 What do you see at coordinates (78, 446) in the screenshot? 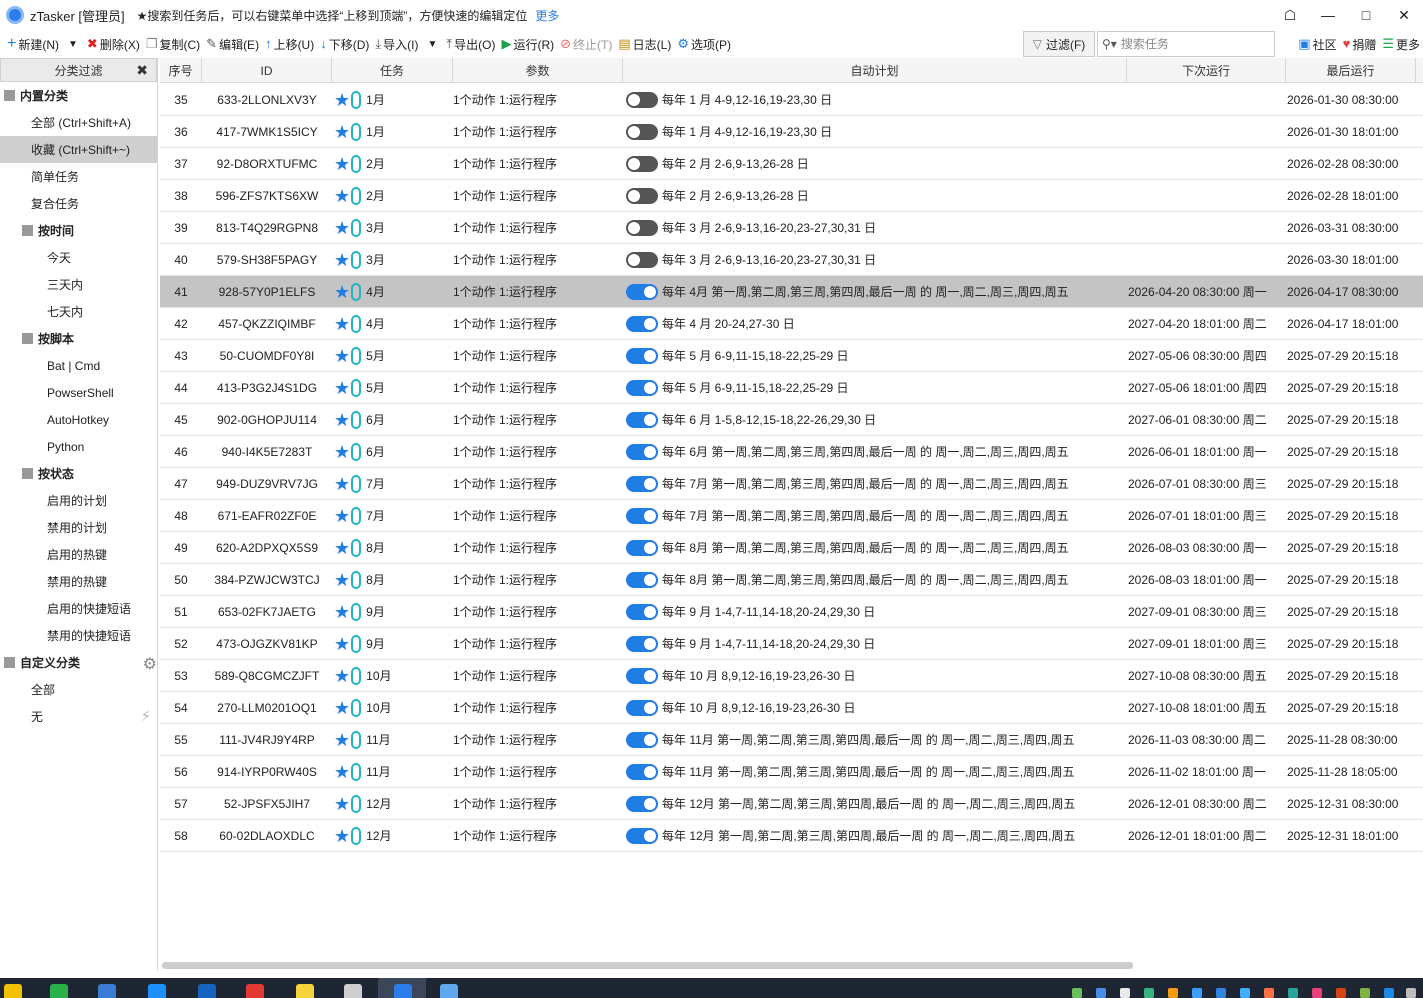
I see `sidebar-item-python: Python` at bounding box center [78, 446].